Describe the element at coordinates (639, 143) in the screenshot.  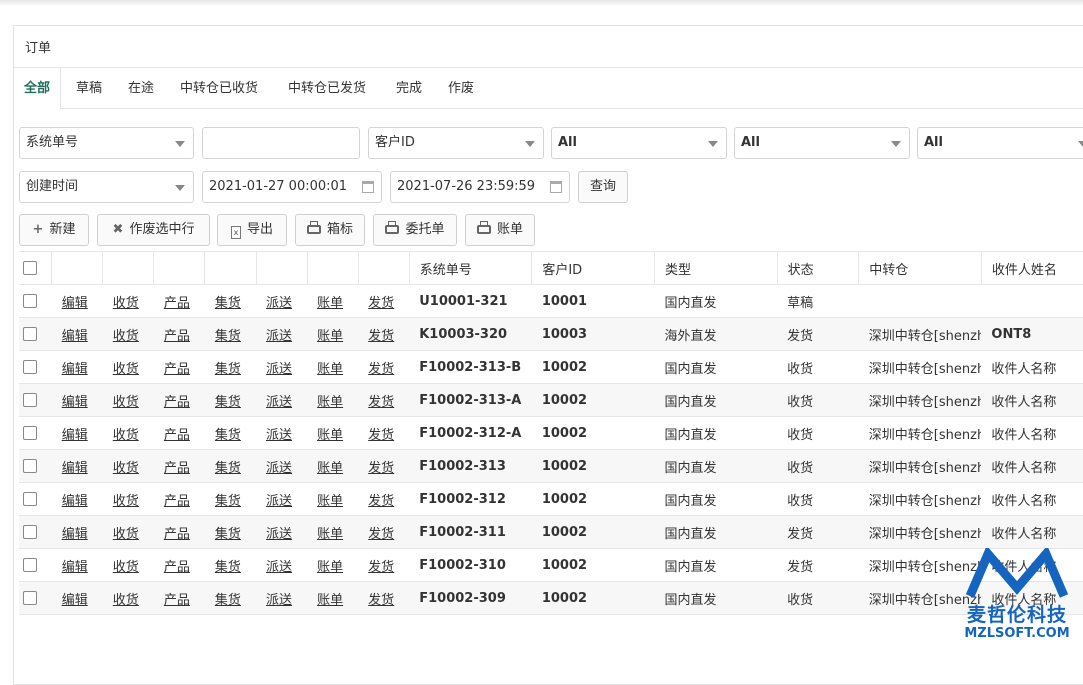
I see `filter-select-a: All` at that location.